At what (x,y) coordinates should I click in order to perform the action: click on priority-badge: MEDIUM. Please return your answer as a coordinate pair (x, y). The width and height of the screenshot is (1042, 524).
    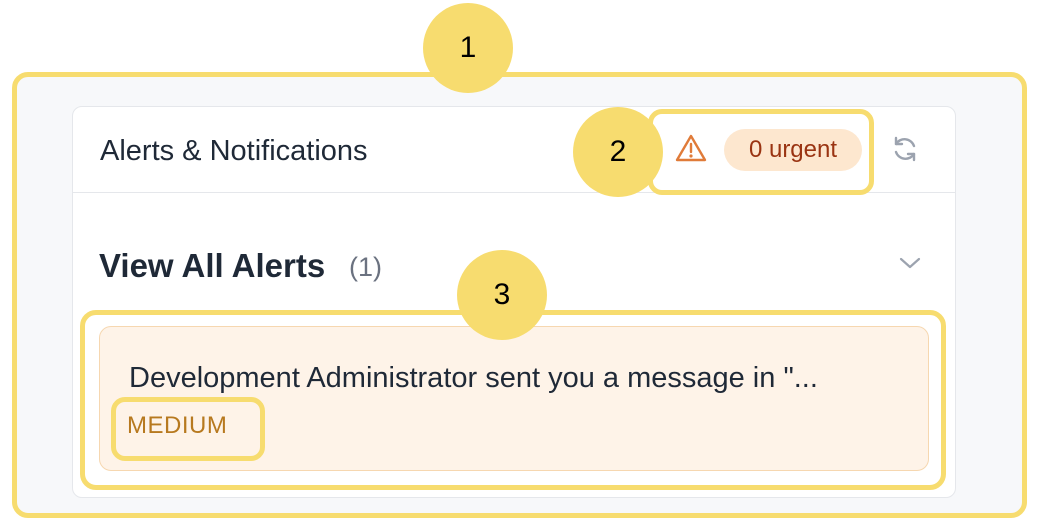
    Looking at the image, I should click on (177, 425).